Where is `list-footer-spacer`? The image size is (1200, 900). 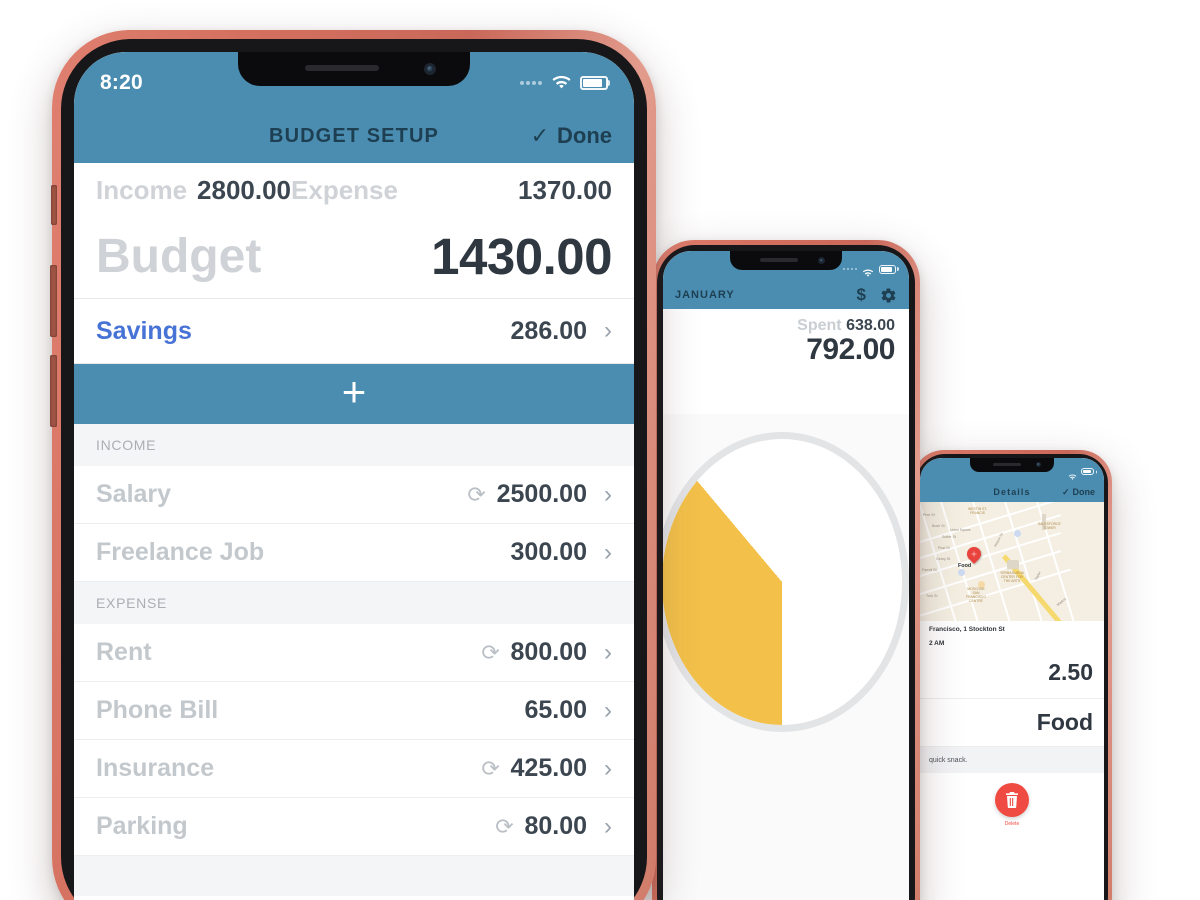
list-footer-spacer is located at coordinates (354, 876).